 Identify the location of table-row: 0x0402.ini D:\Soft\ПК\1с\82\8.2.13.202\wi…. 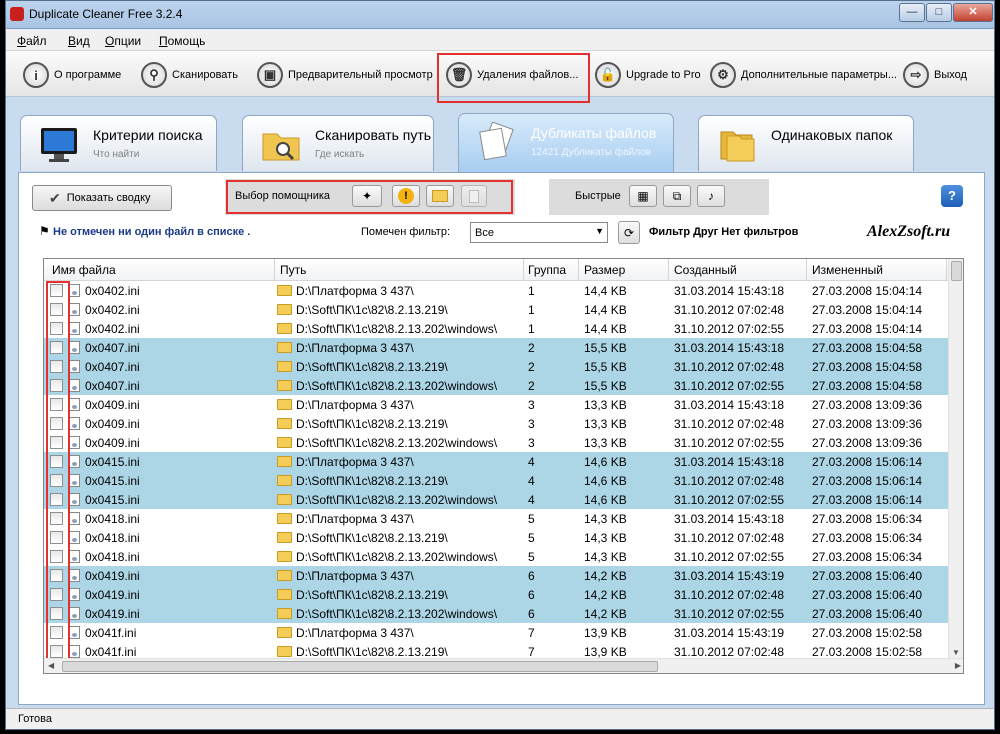
(497, 328).